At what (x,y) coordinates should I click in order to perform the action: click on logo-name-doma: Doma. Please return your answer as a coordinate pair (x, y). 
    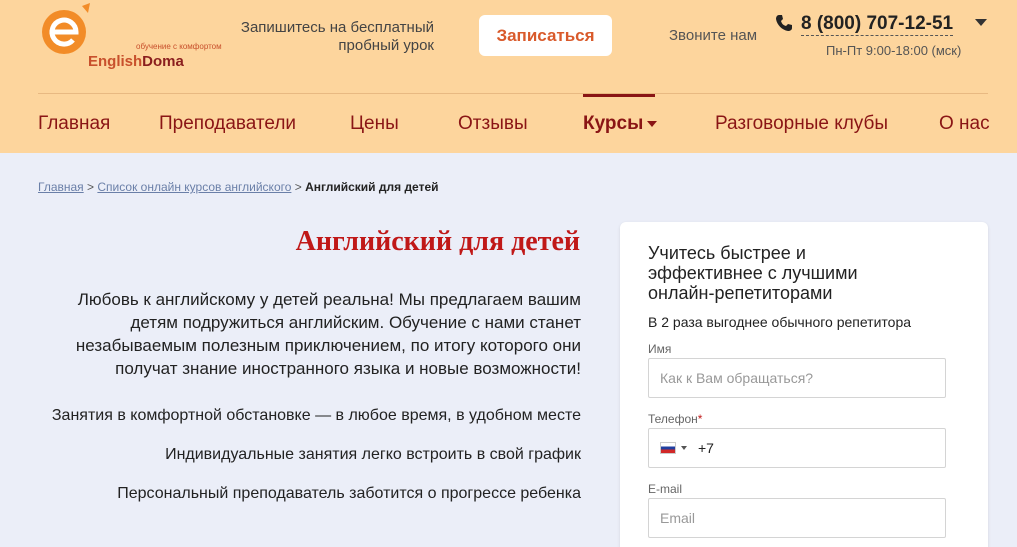
    Looking at the image, I should click on (163, 61).